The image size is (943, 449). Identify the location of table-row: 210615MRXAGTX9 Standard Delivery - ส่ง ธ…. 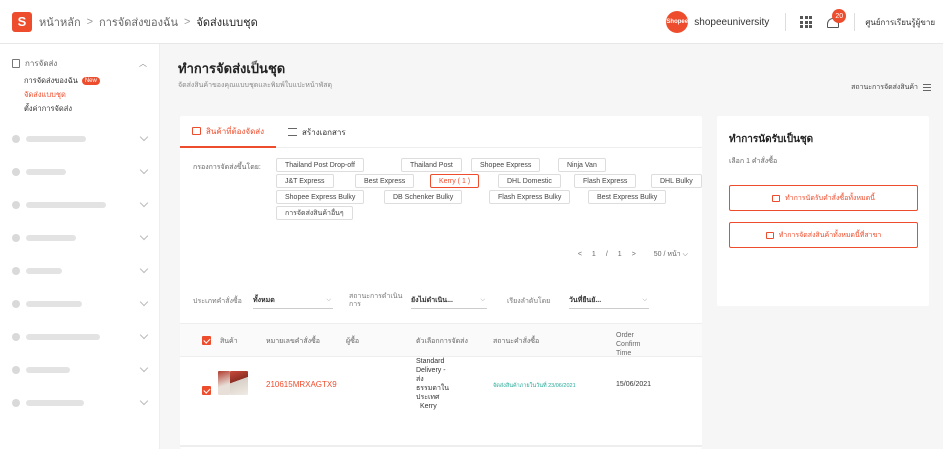
(441, 400).